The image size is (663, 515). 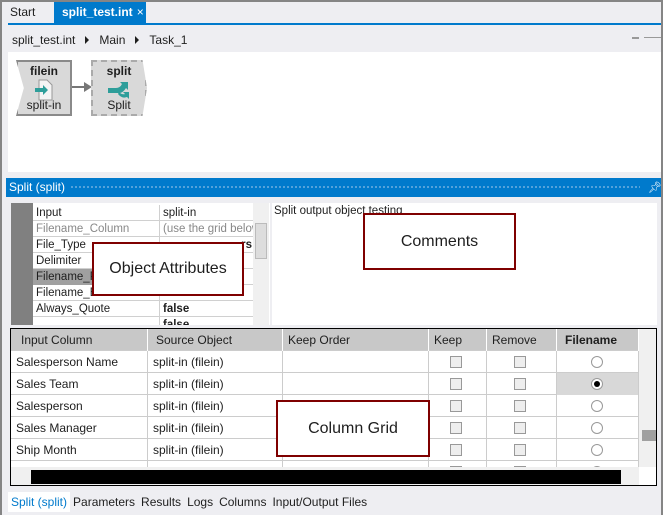 I want to click on panel-title: Split (split), so click(x=37, y=187).